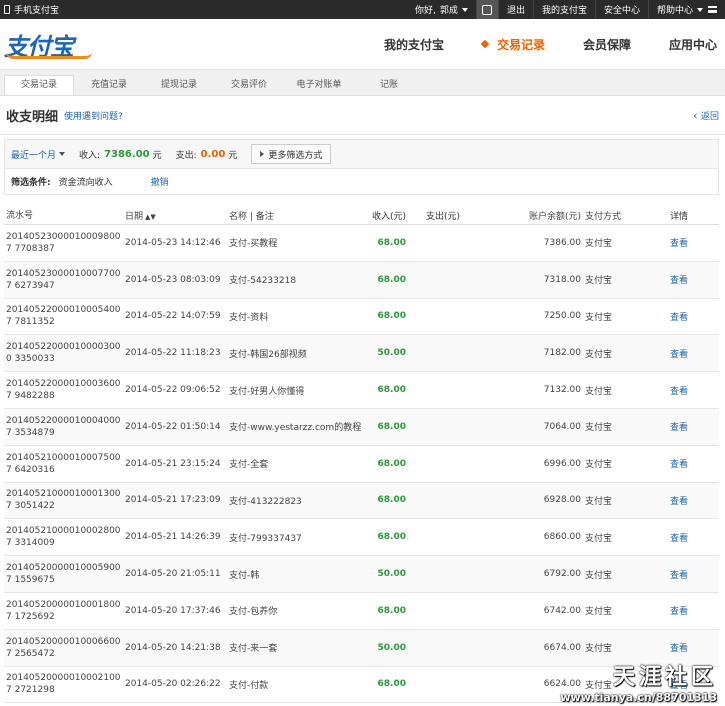  I want to click on header-name: 名称 | 备注, so click(251, 217).